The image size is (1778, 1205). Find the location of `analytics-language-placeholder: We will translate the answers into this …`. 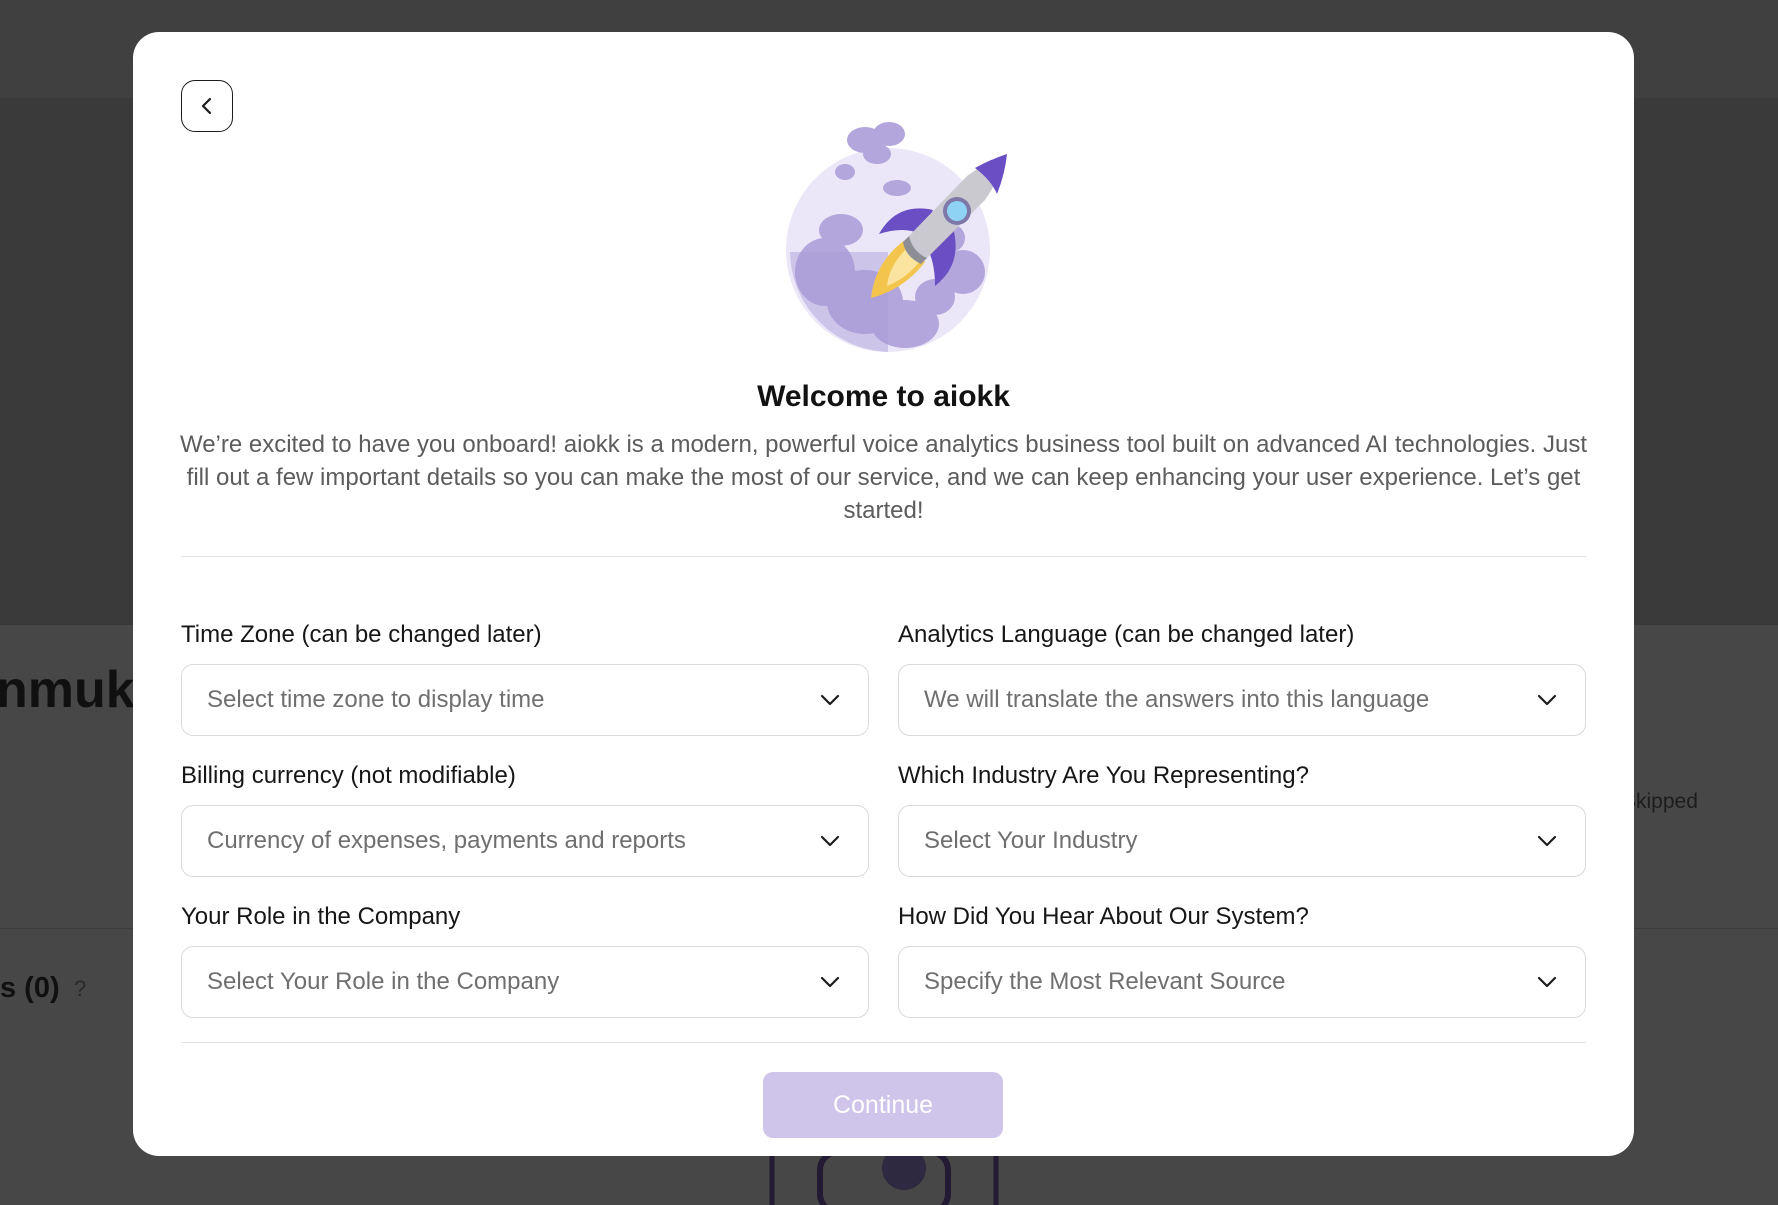

analytics-language-placeholder: We will translate the answers into this … is located at coordinates (1177, 699).